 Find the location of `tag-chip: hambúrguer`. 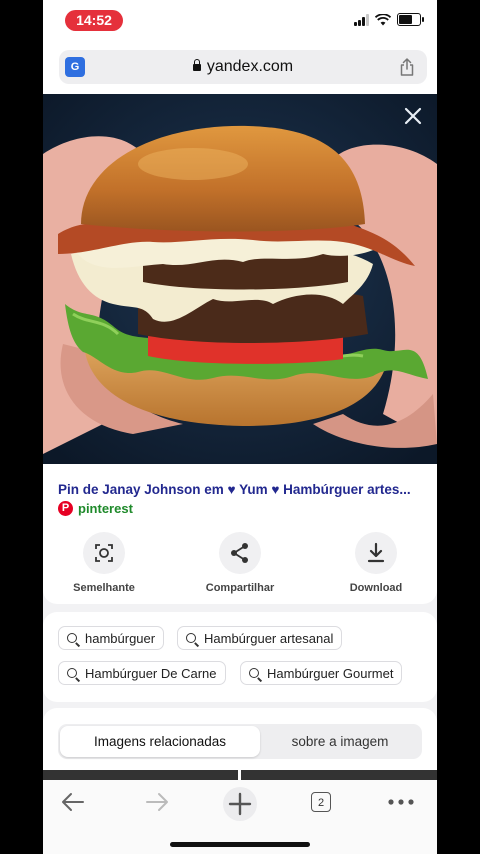

tag-chip: hambúrguer is located at coordinates (111, 638).